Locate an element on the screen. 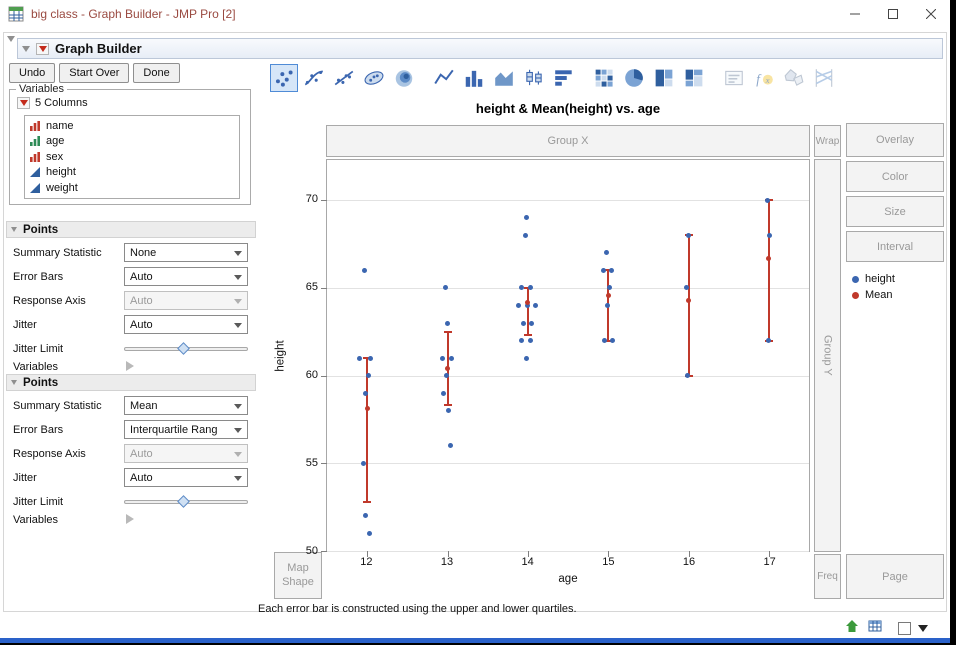 This screenshot has height=645, width=956. start-over-button: Start Over is located at coordinates (94, 73).